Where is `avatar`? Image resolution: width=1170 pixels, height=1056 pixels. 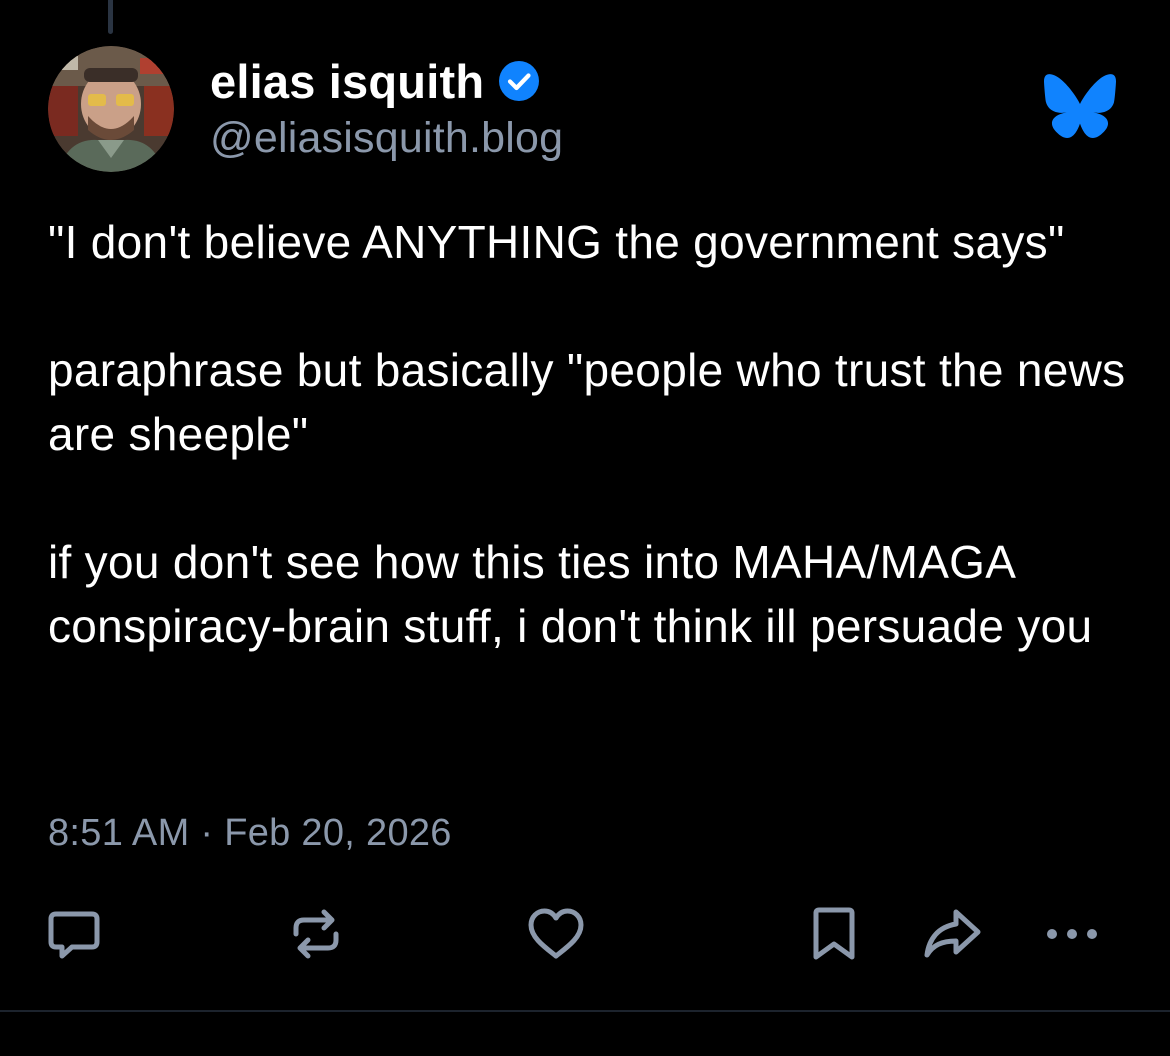 avatar is located at coordinates (111, 109).